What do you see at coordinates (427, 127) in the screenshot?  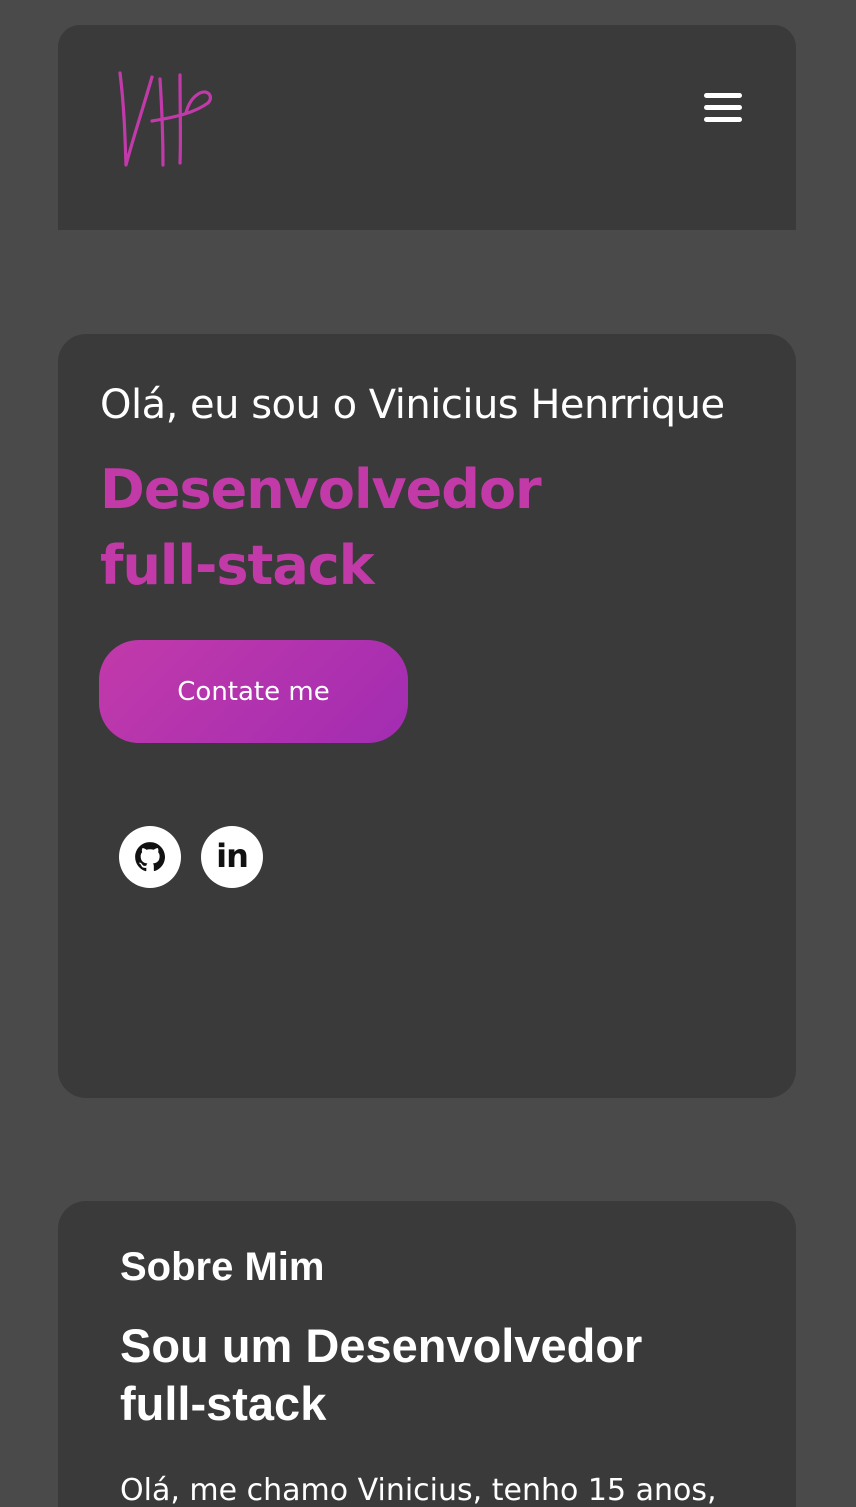 I see `site-header` at bounding box center [427, 127].